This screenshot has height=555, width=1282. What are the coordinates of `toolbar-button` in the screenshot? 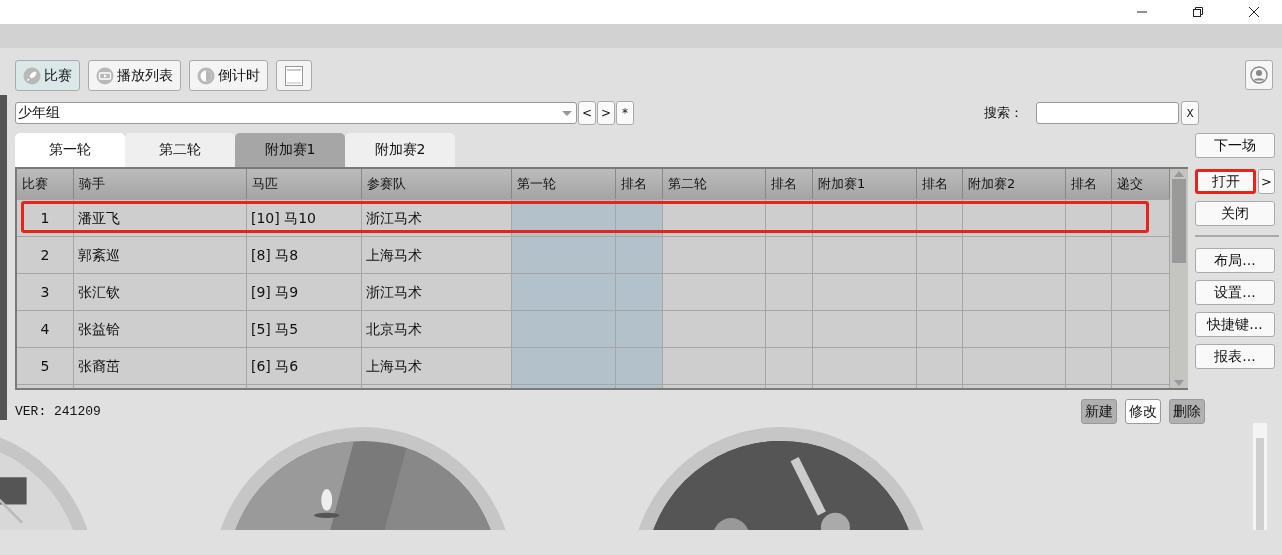 It's located at (294, 75).